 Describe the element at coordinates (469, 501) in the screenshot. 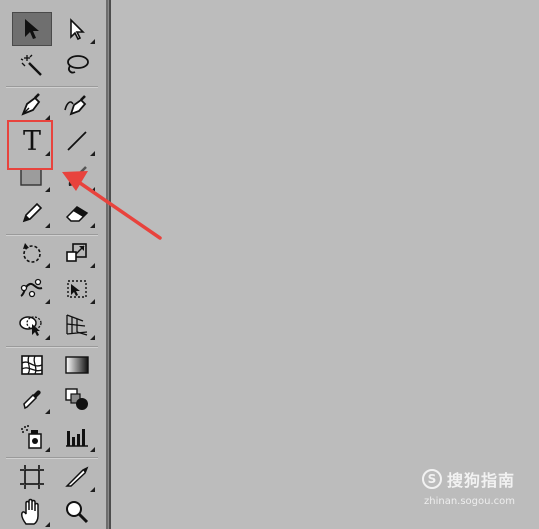

I see `watermark-url: zhinan.sogou.com` at that location.